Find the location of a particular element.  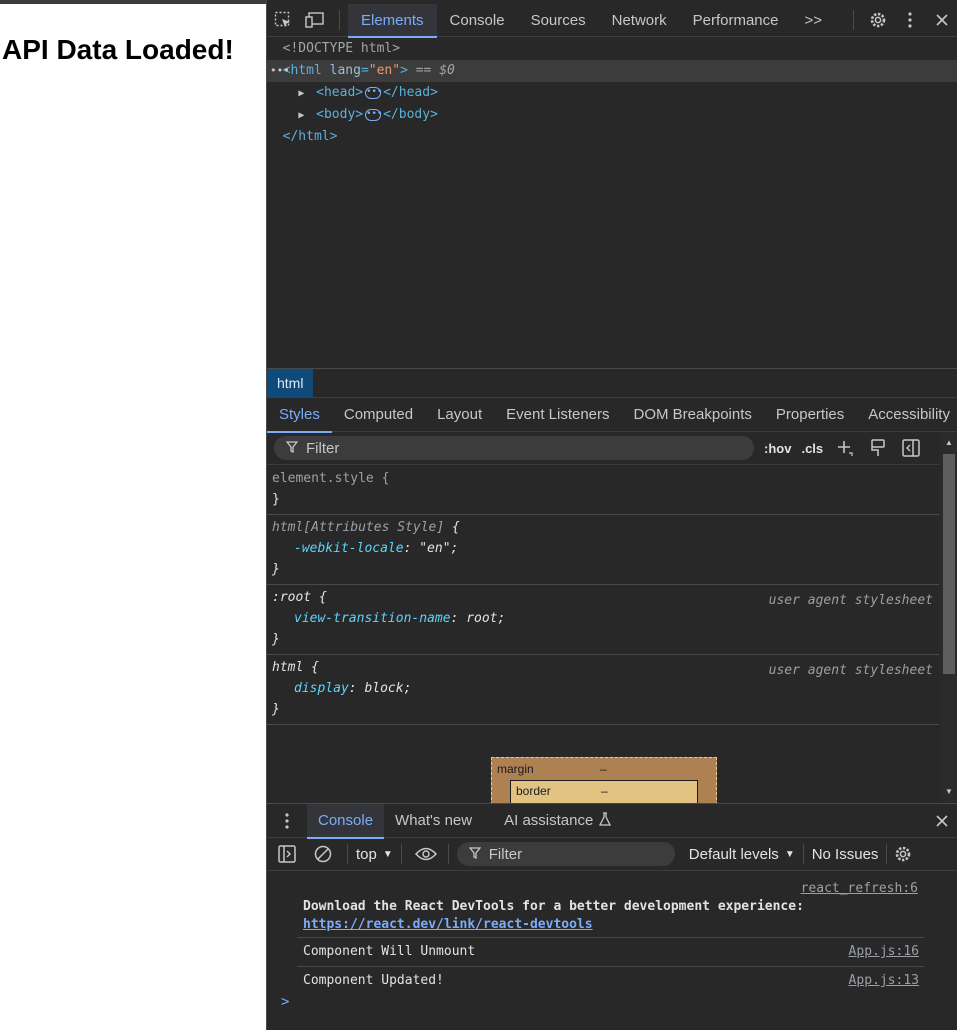

page-heading: API Data Loaded! is located at coordinates (118, 49).